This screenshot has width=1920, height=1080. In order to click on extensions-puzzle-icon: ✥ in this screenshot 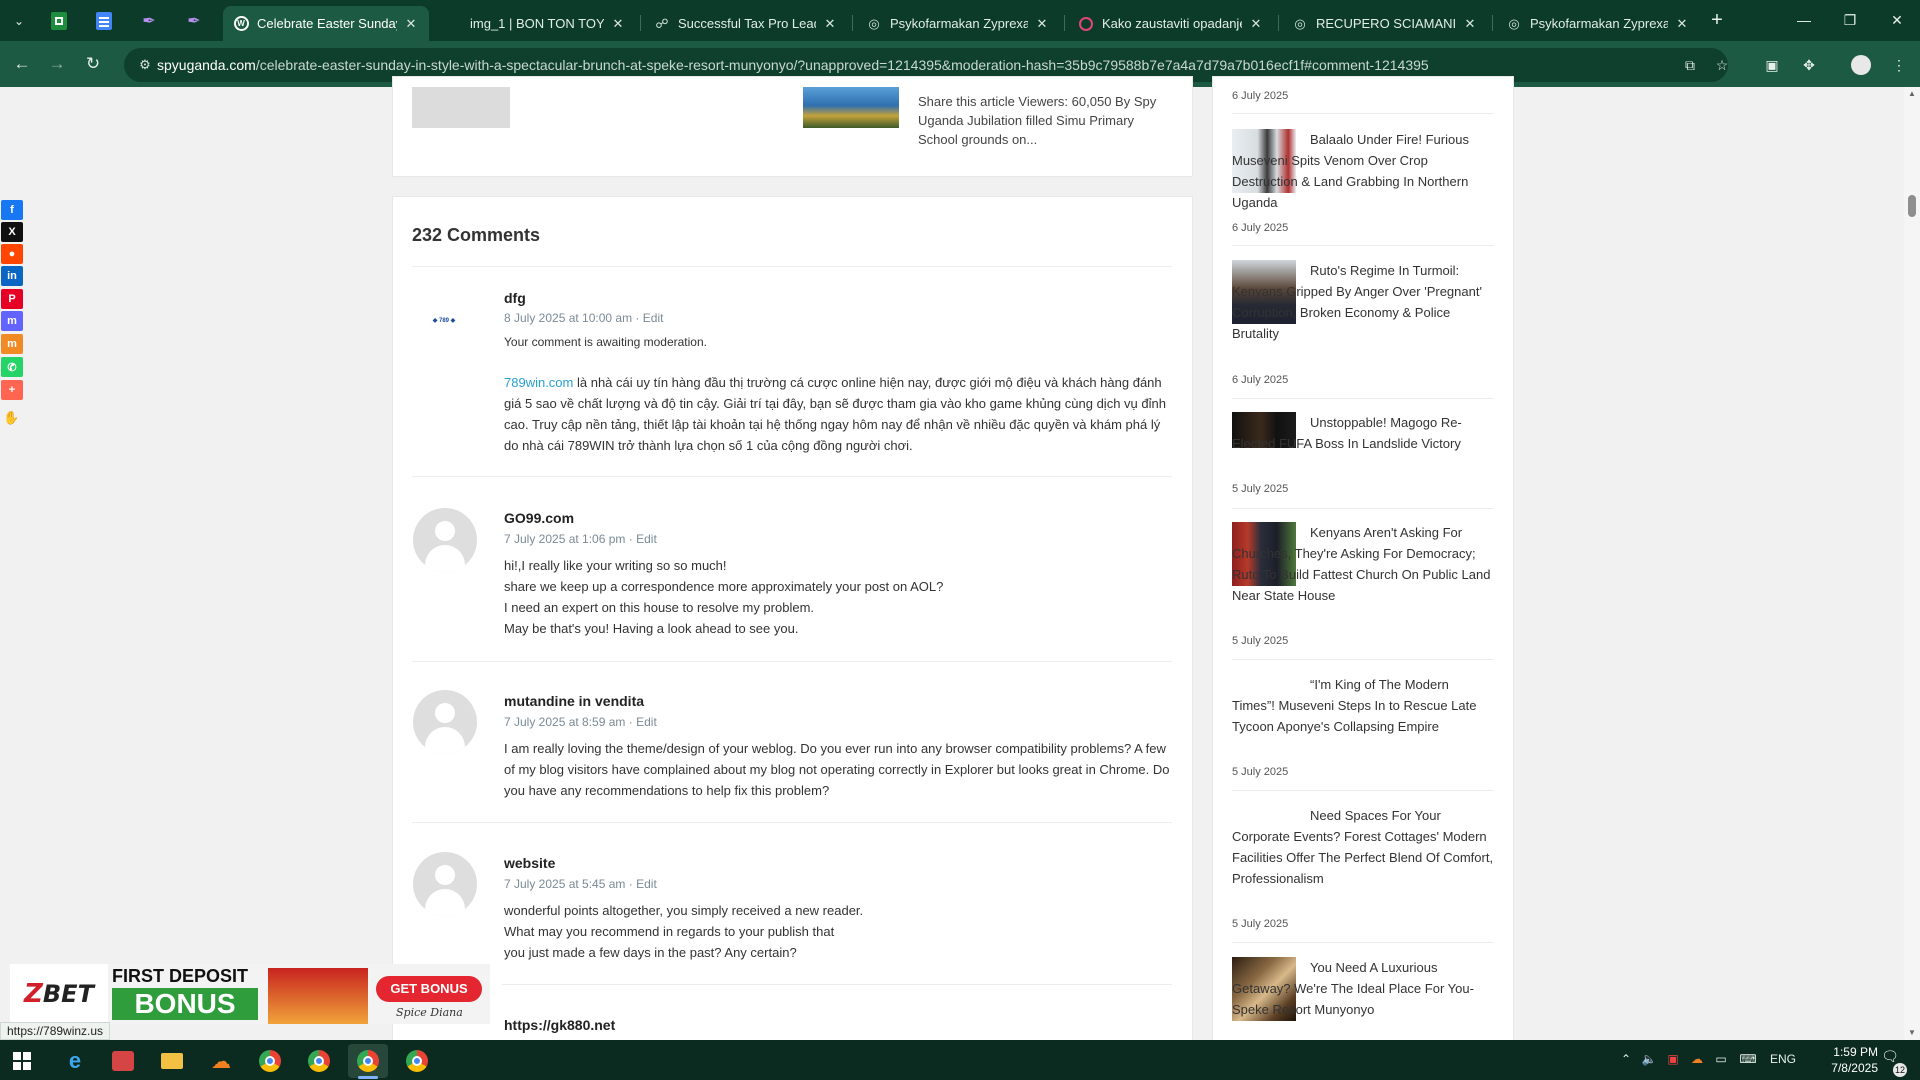, I will do `click(1809, 65)`.